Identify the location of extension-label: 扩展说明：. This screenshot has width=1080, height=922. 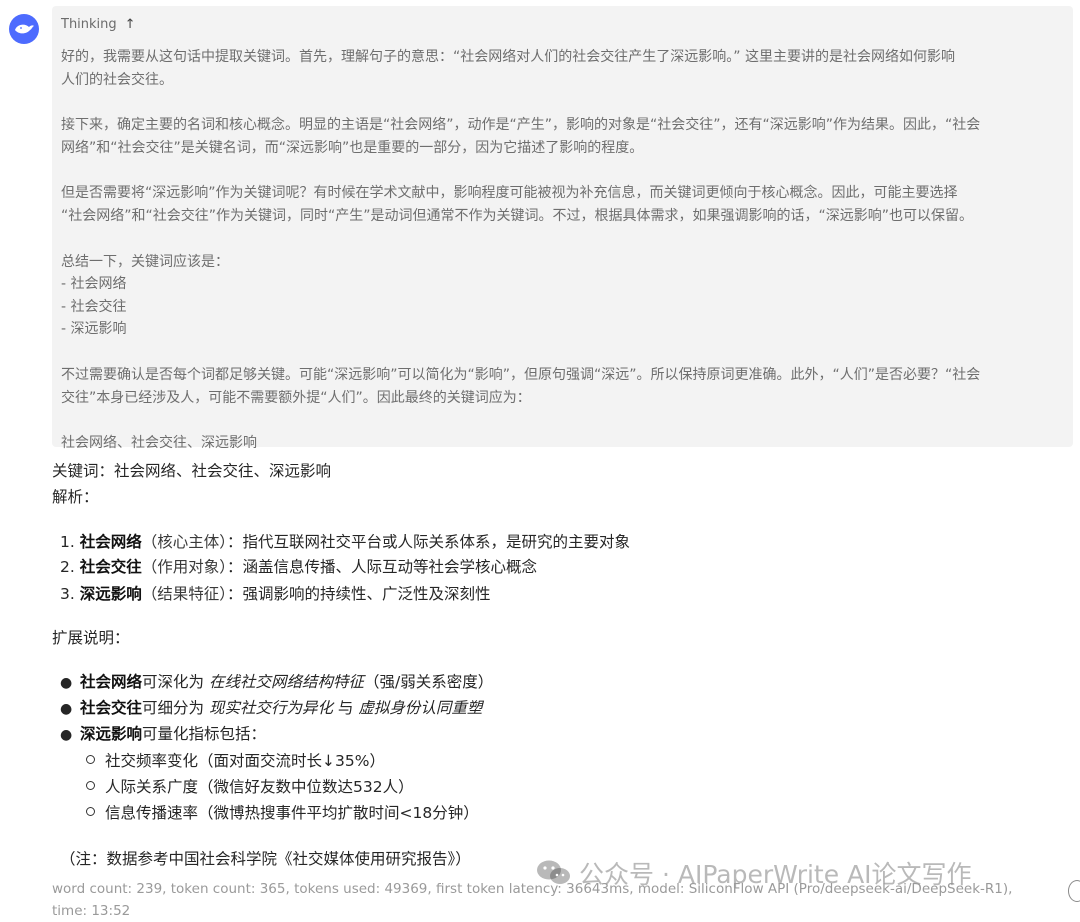
(91, 638).